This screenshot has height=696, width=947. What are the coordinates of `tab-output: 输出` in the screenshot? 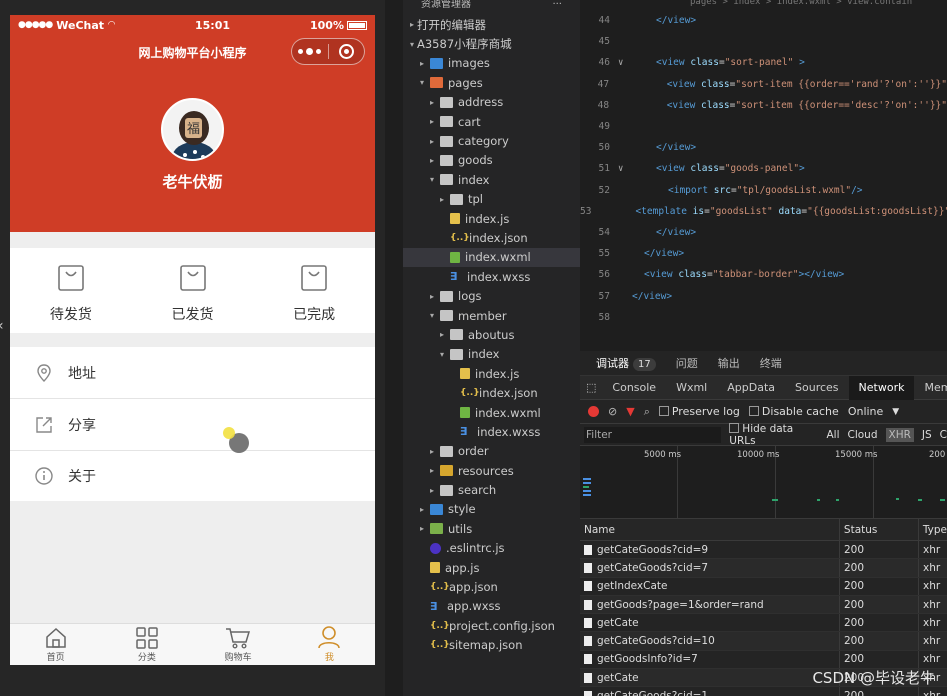 It's located at (729, 363).